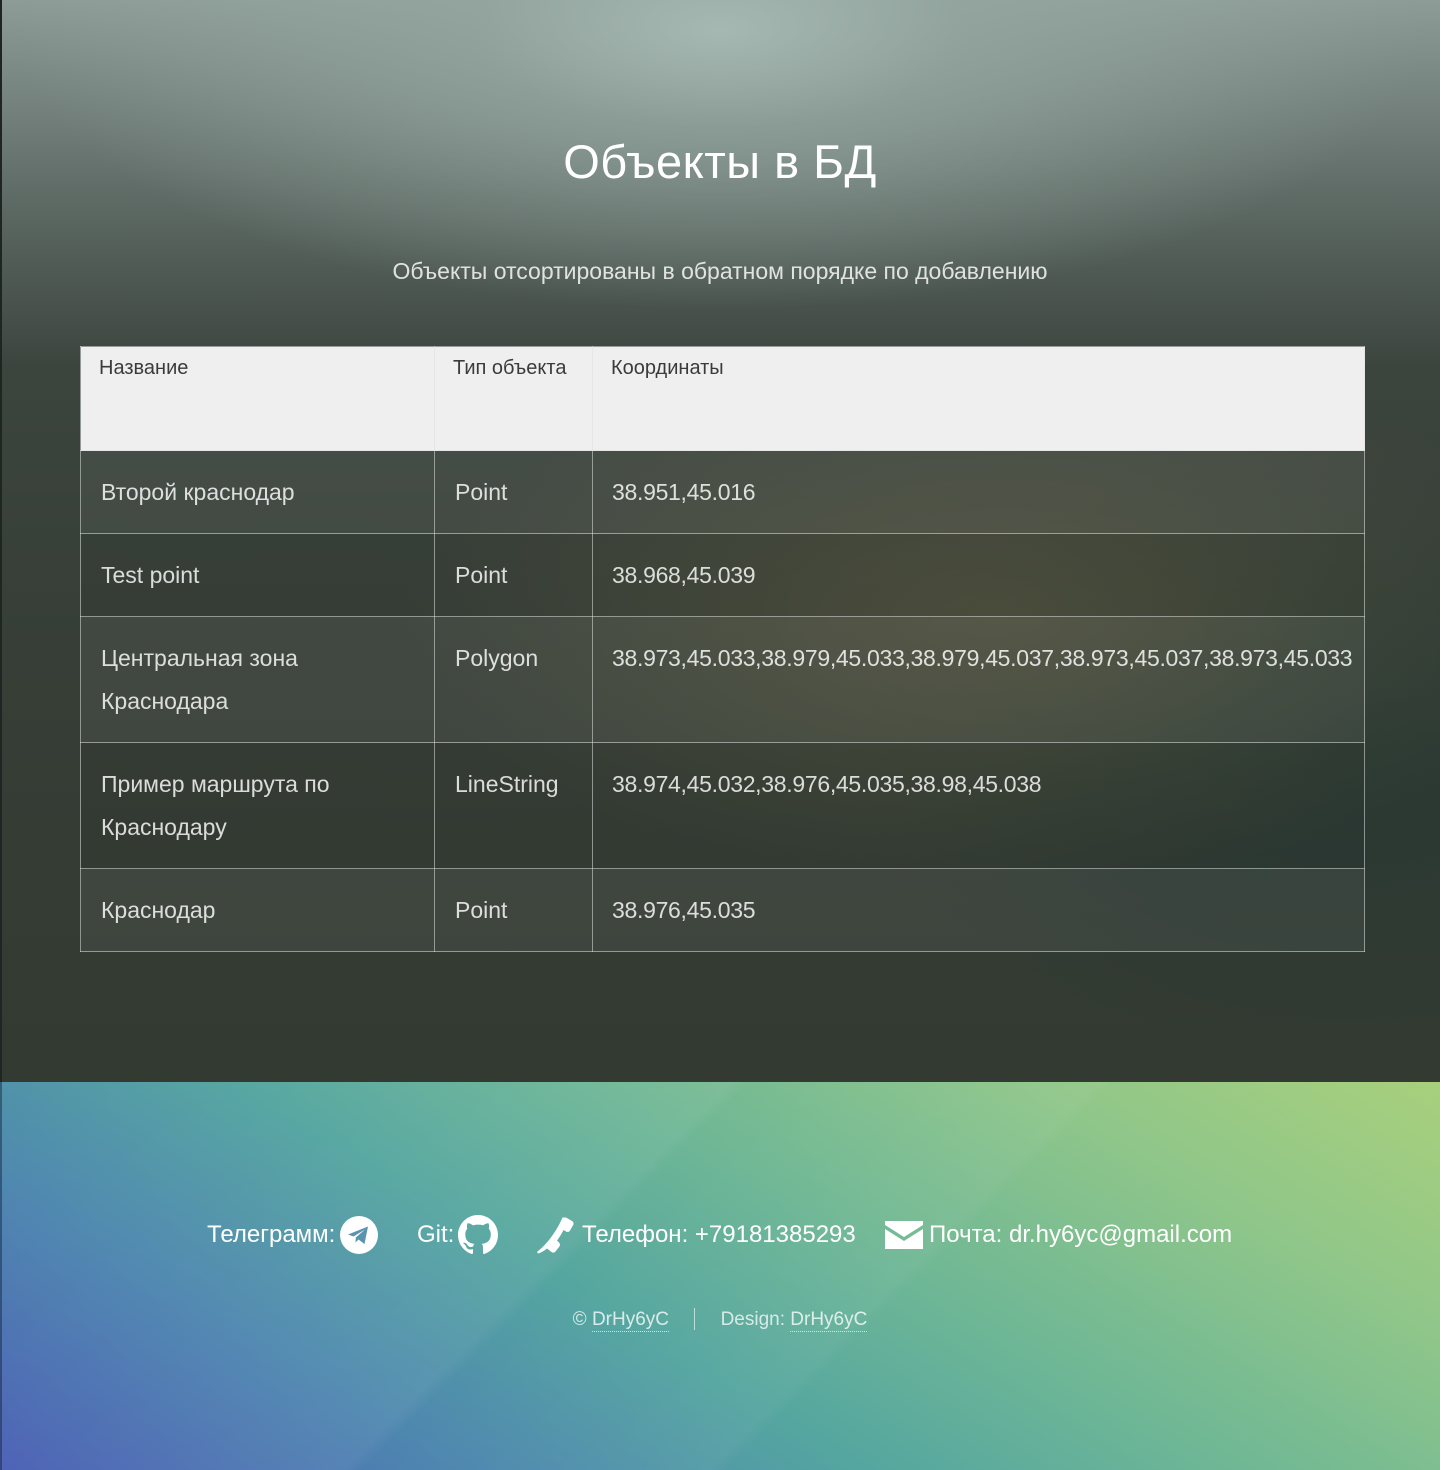  I want to click on copyright-author-link: DrHy6yC, so click(630, 1320).